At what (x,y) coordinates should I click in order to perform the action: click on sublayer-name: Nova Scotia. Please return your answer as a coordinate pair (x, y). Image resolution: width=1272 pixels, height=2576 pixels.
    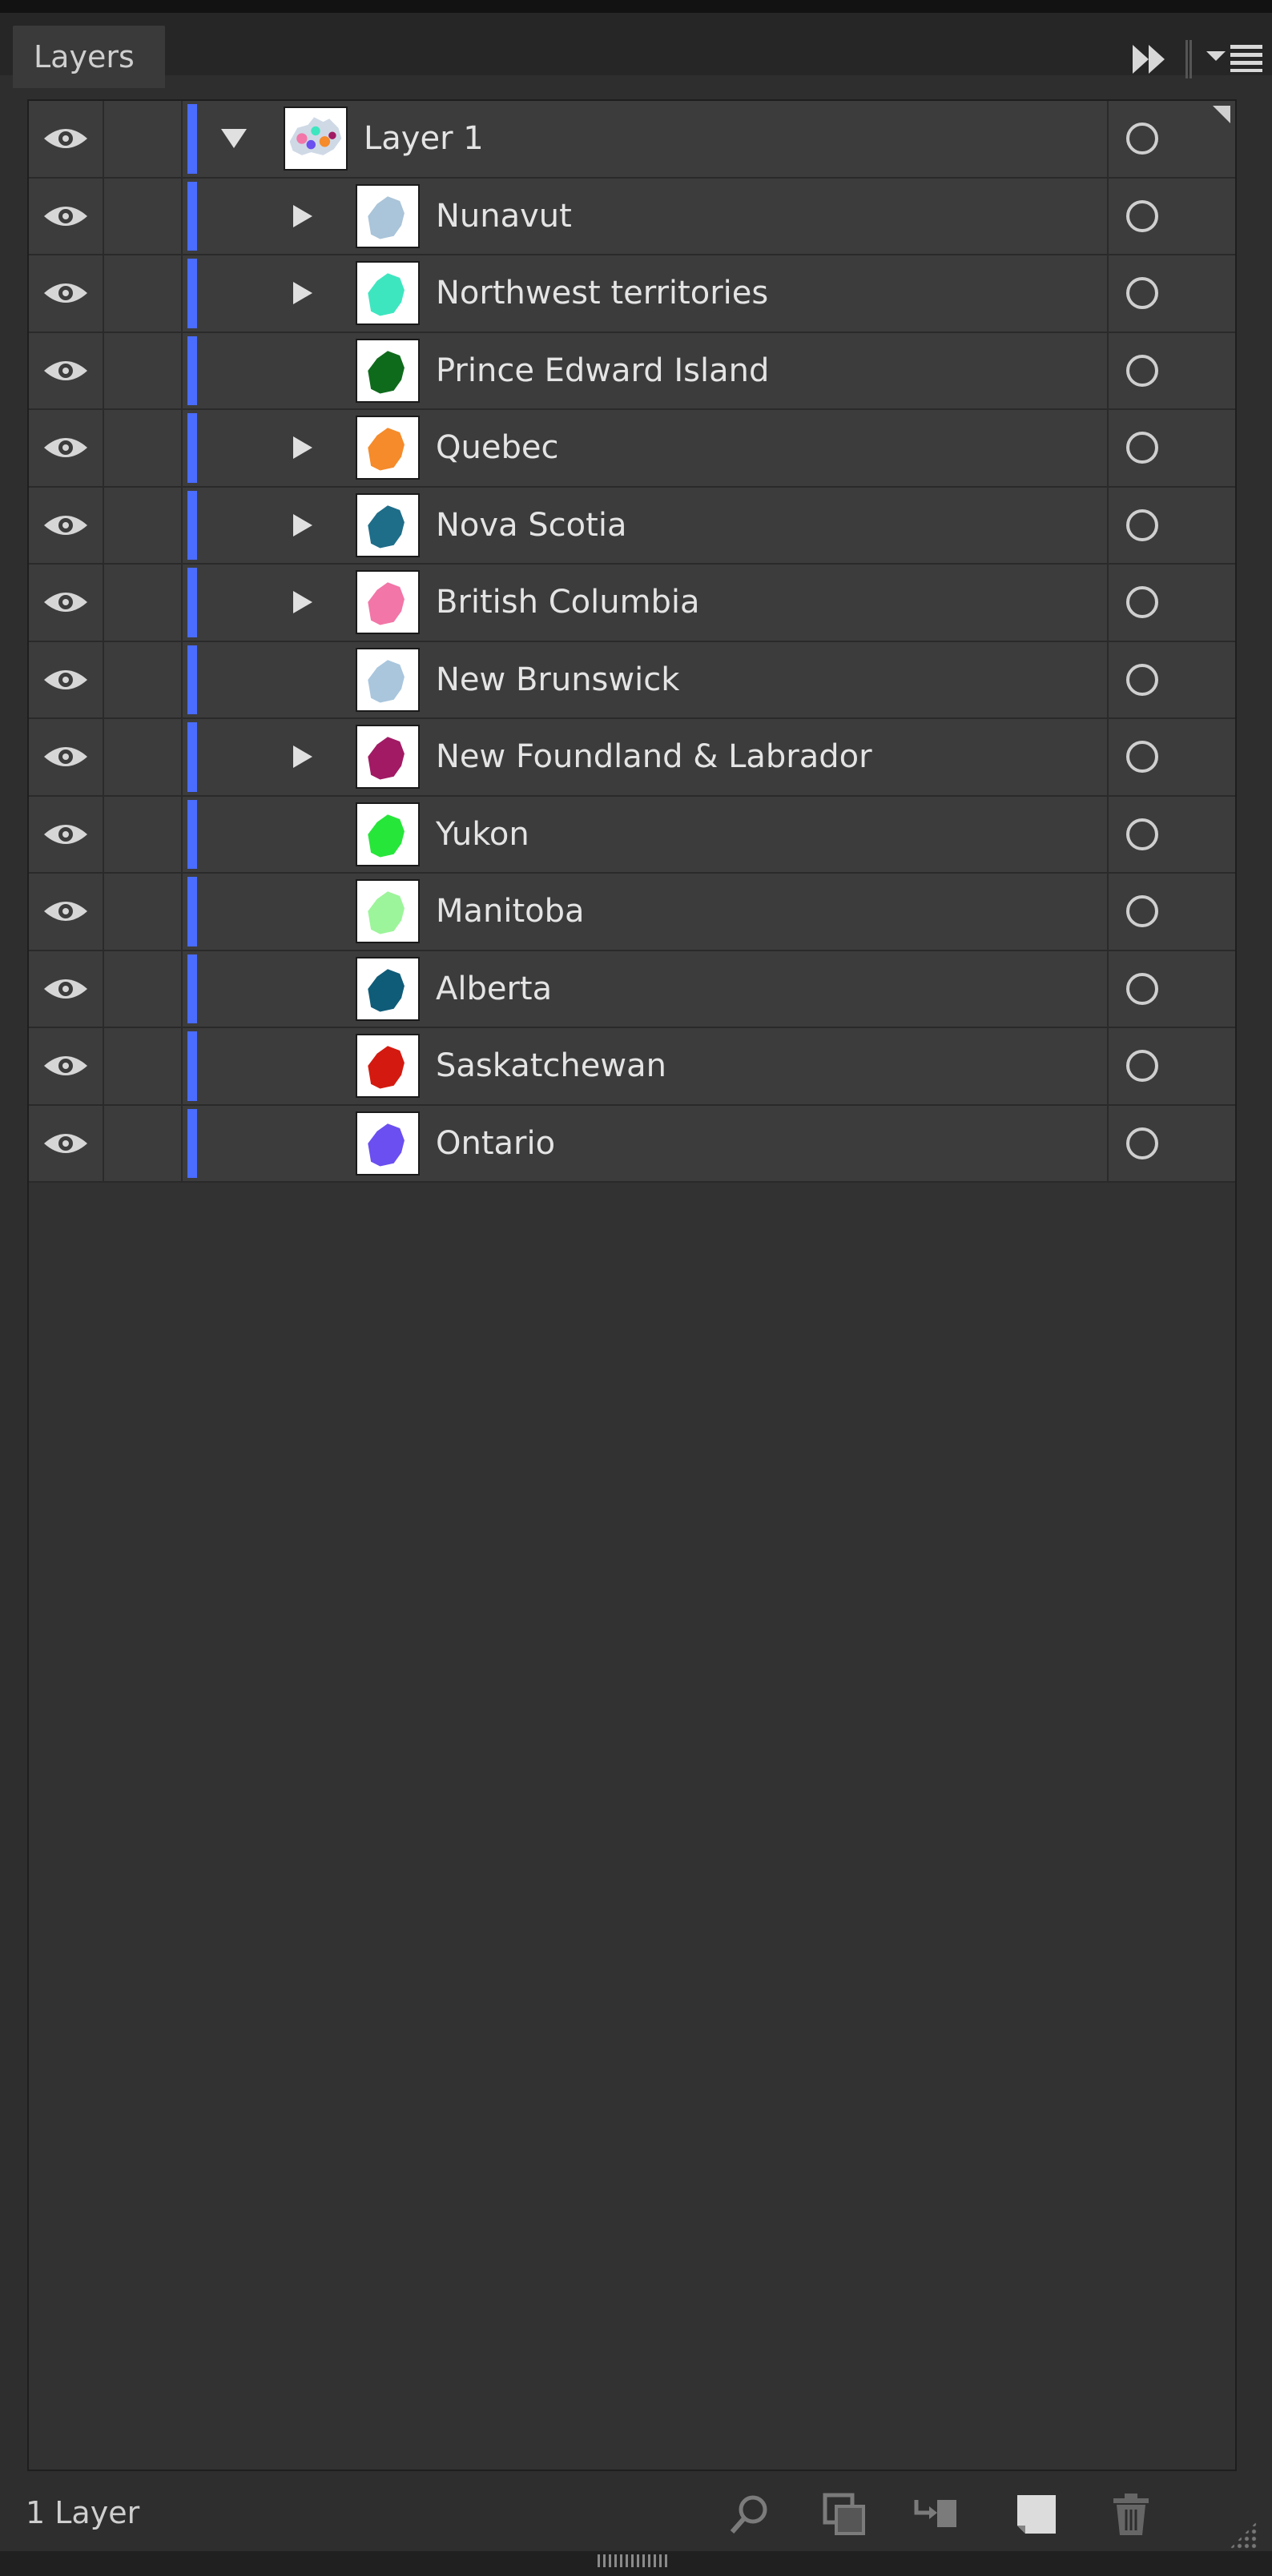
    Looking at the image, I should click on (531, 526).